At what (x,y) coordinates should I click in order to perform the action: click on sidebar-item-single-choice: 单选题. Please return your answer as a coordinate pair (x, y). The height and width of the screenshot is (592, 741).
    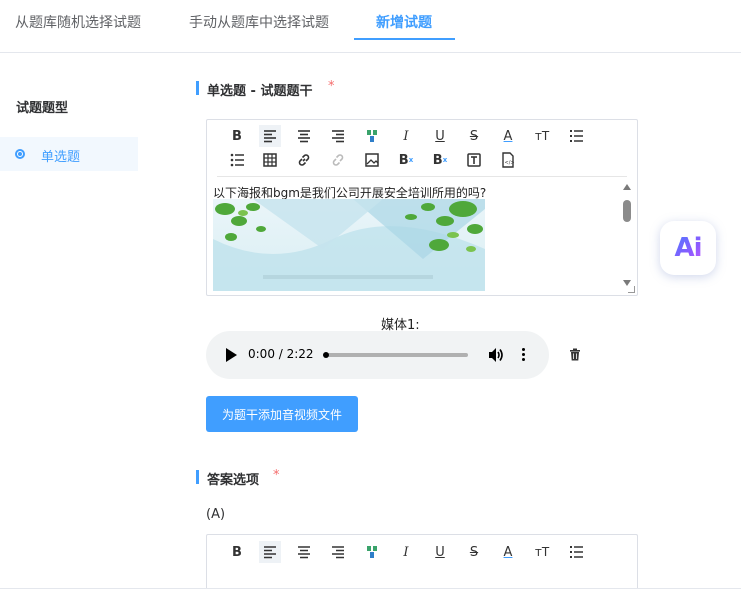
    Looking at the image, I should click on (69, 154).